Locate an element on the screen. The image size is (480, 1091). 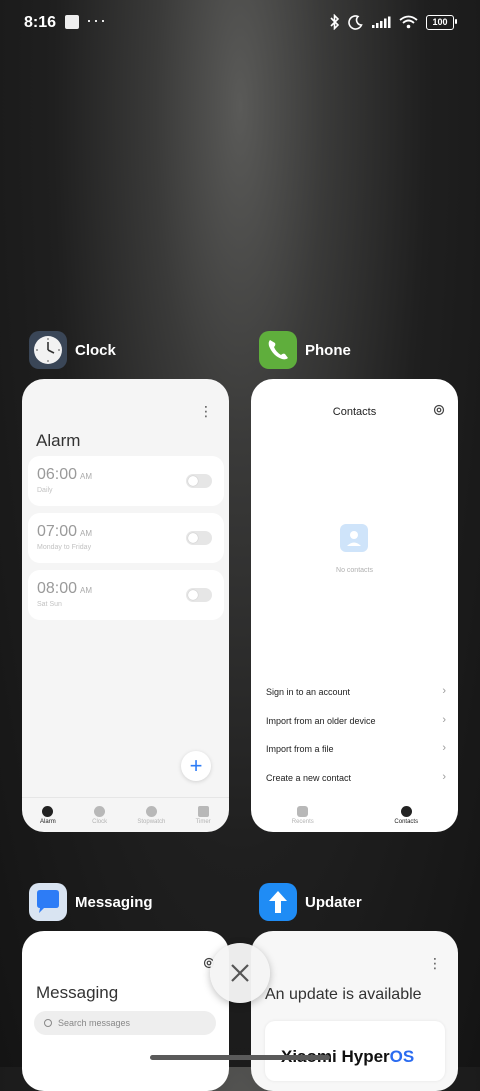
bluetooth-icon is located at coordinates (335, 22).